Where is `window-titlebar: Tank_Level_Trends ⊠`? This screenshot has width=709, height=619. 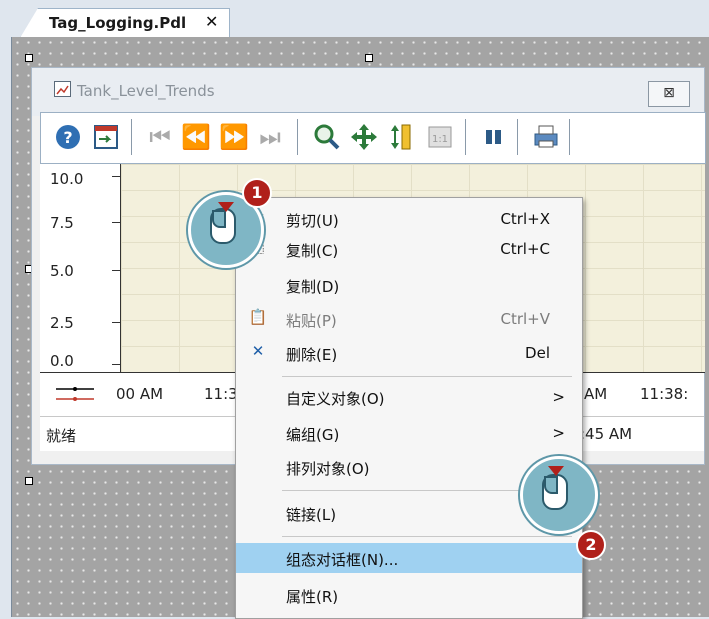 window-titlebar: Tank_Level_Trends ⊠ is located at coordinates (368, 92).